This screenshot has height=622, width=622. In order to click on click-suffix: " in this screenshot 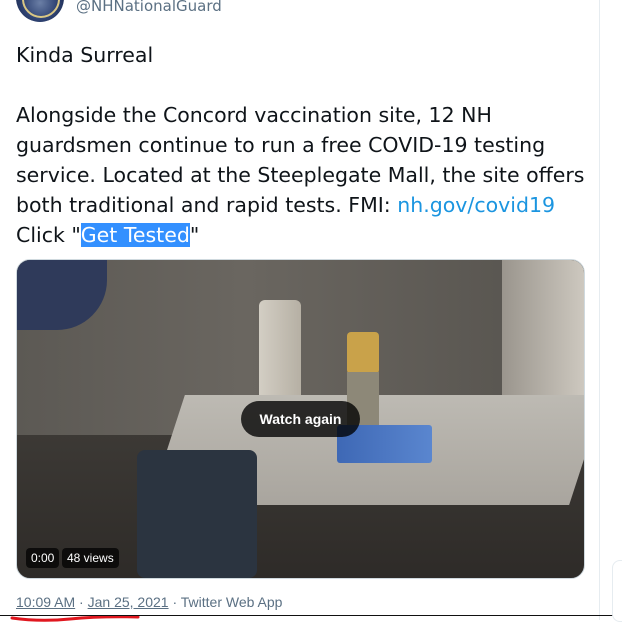, I will do `click(194, 235)`.